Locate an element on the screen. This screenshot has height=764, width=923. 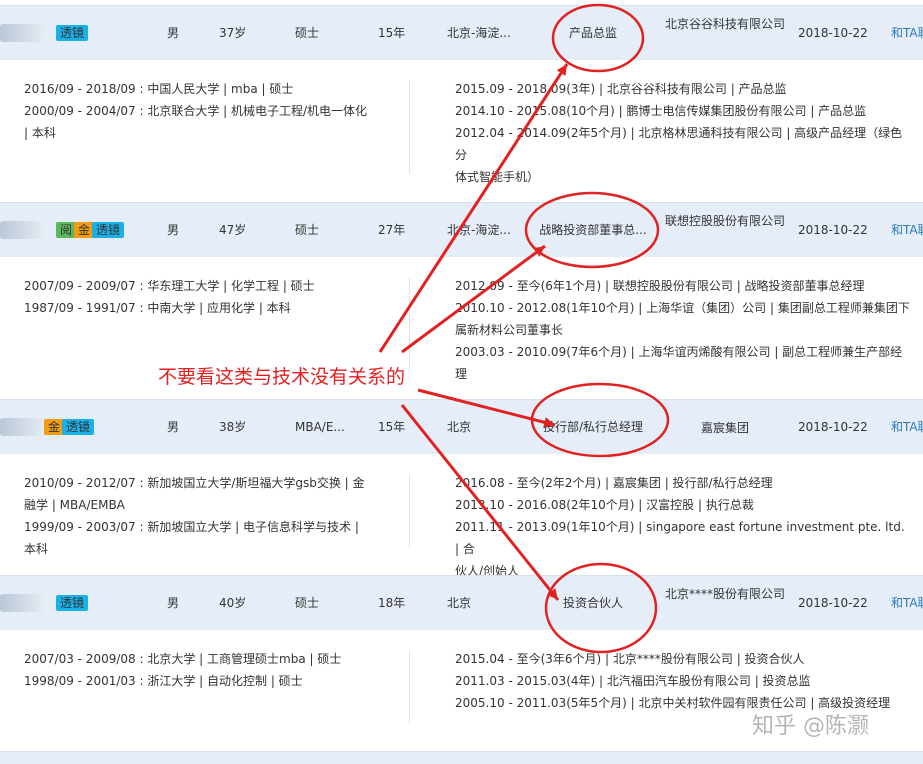
experience-years: 18年 is located at coordinates (392, 603).